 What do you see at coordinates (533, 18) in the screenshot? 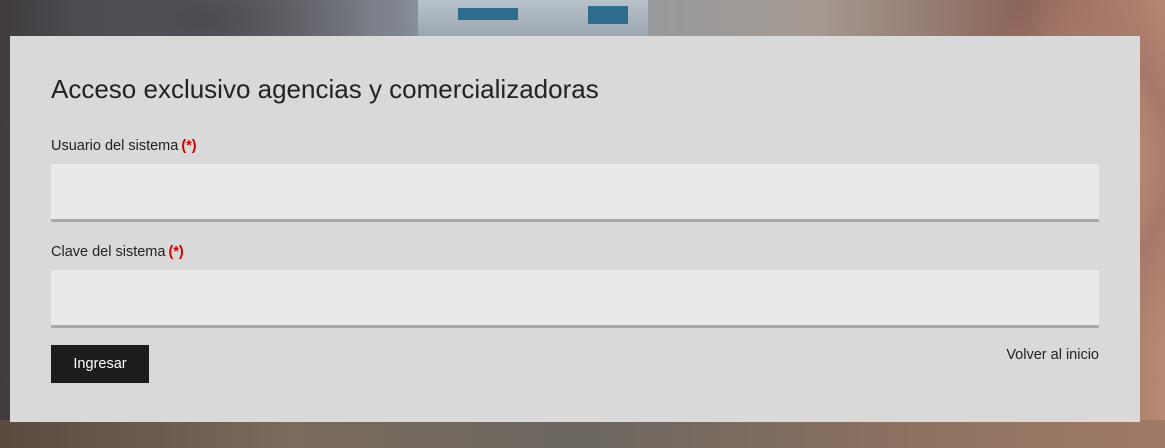
I see `background-castle` at bounding box center [533, 18].